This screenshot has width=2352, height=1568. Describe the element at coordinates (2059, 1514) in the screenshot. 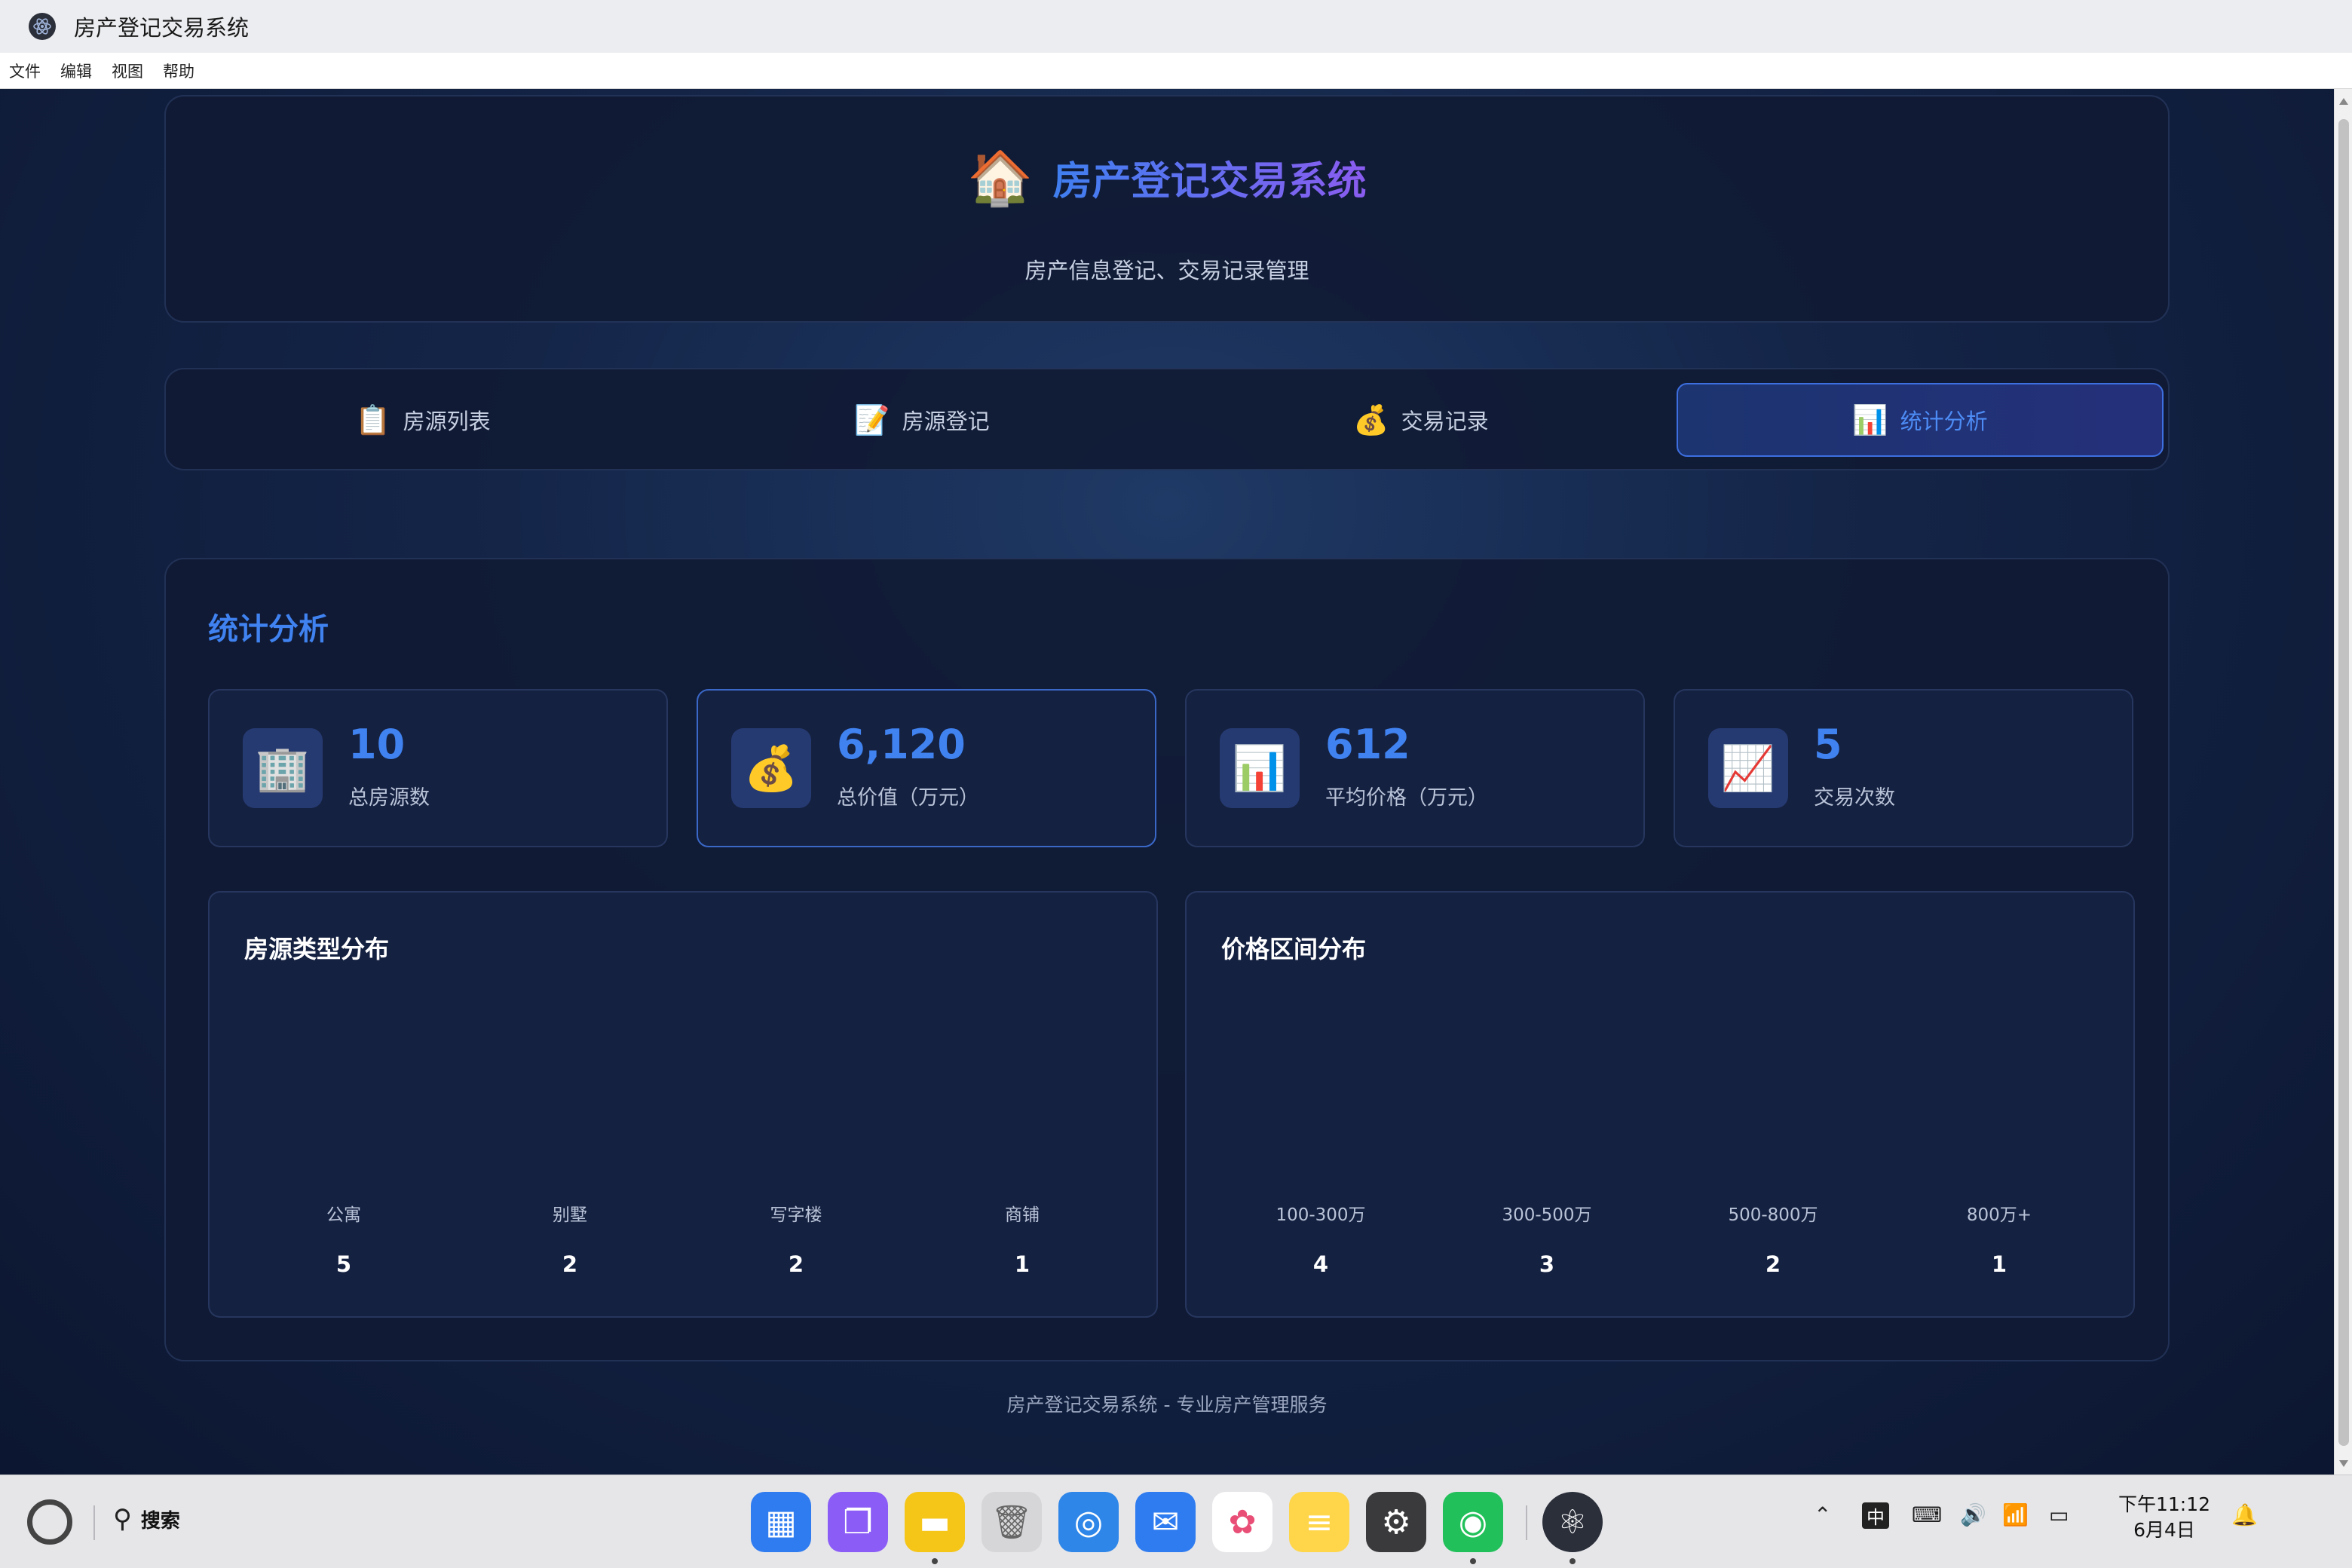

I see `battery-icon: ▭` at that location.